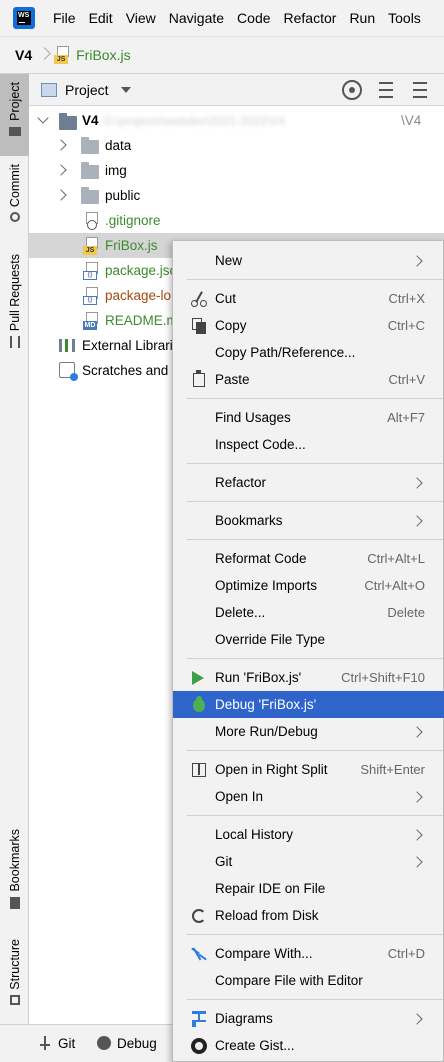  What do you see at coordinates (308, 612) in the screenshot?
I see `menu-item-delete: Delete... Delete` at bounding box center [308, 612].